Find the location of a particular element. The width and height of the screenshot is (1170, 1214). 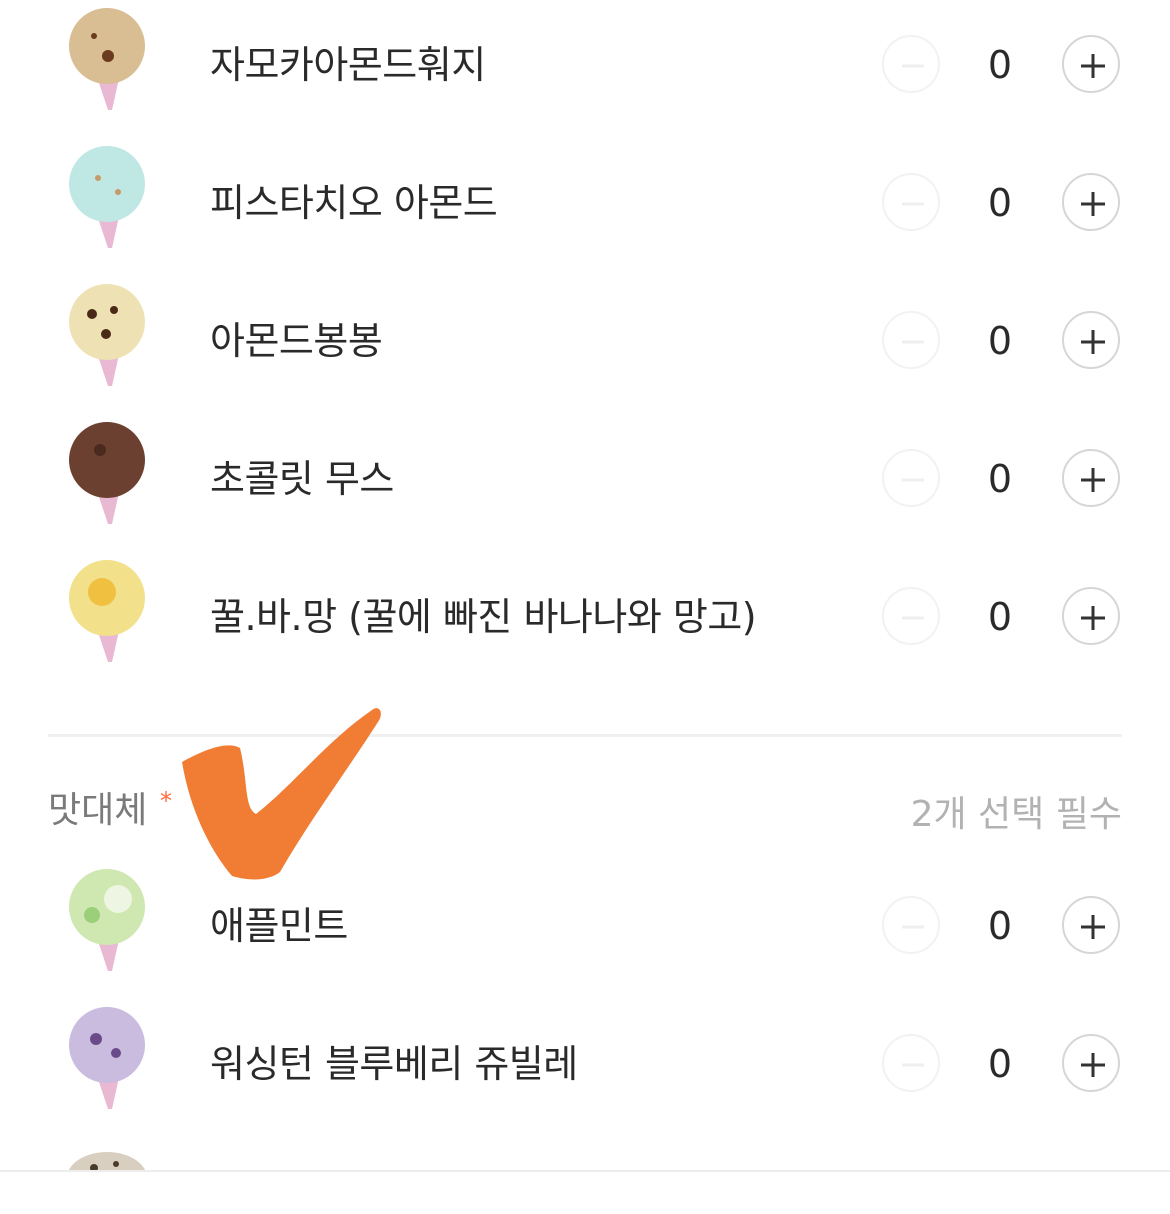

flavor-name: 워싱턴 블루베리 쥬빌레 is located at coordinates (394, 1064).